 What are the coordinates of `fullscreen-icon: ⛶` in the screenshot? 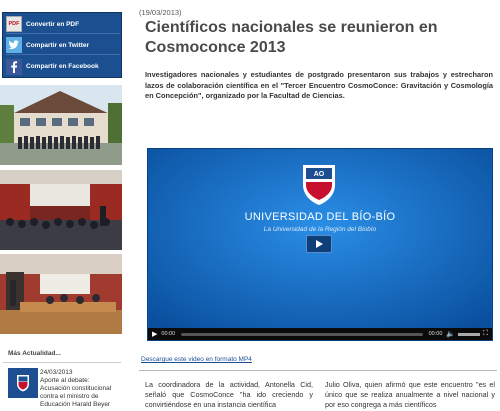 It's located at (485, 334).